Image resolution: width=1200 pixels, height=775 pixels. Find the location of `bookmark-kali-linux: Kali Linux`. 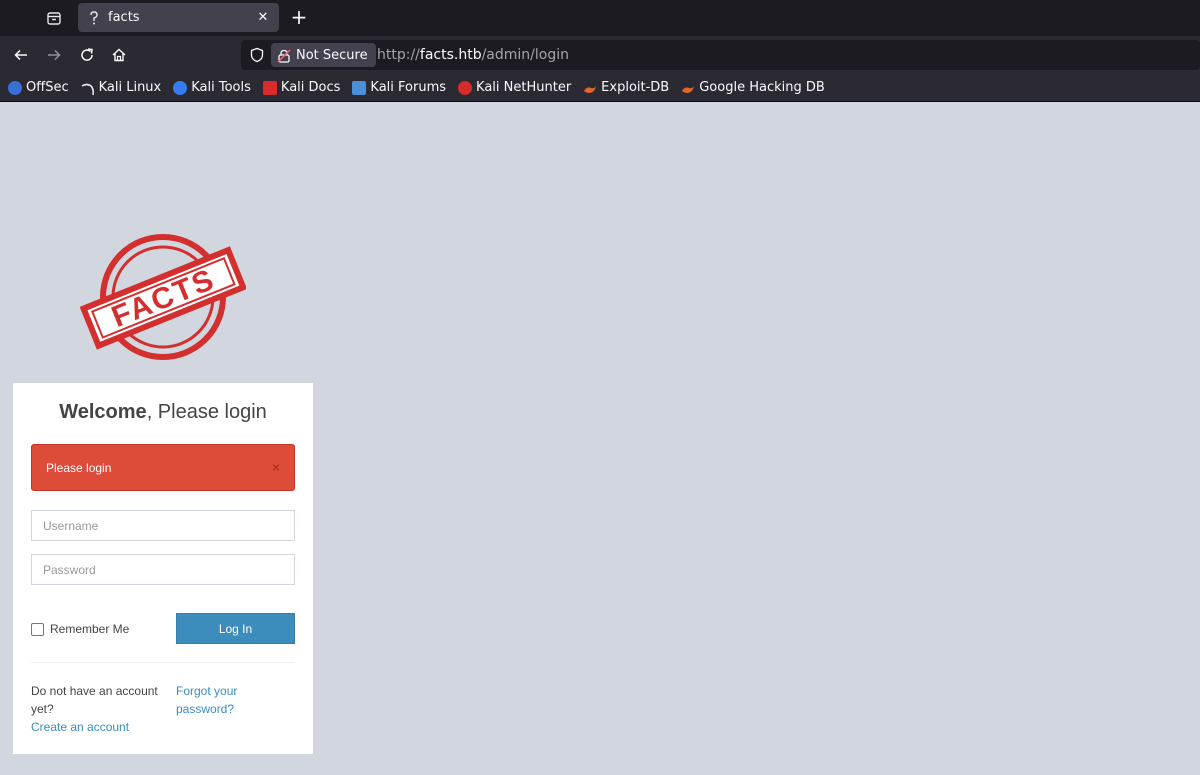

bookmark-kali-linux: Kali Linux is located at coordinates (121, 87).